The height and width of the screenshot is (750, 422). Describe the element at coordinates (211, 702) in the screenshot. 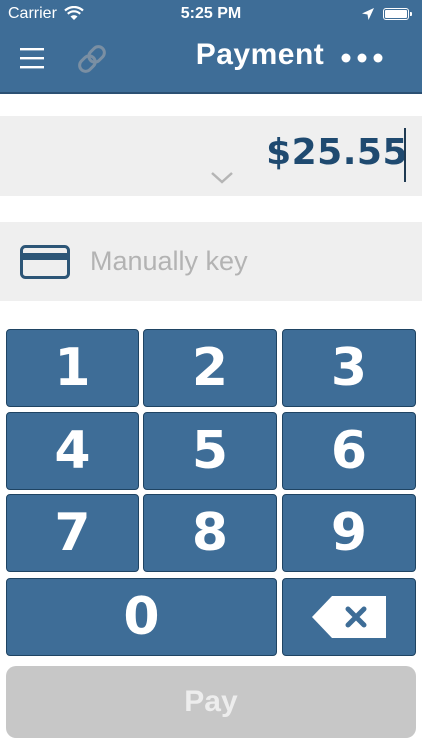

I see `pay-button: Pay` at that location.